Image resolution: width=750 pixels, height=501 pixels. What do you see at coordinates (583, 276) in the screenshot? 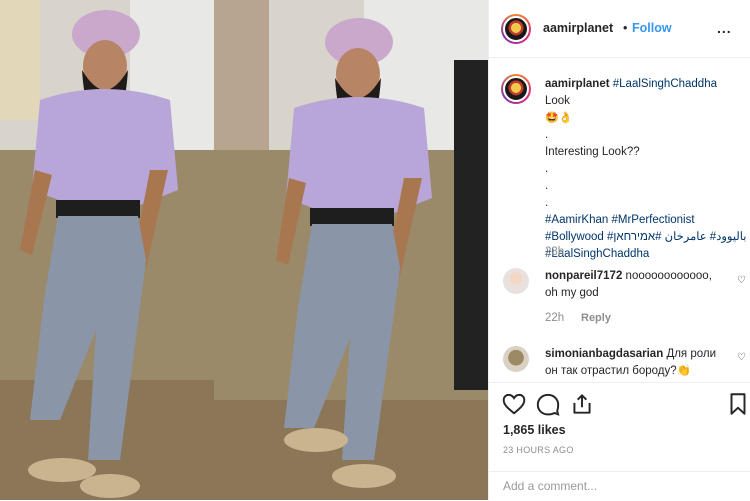
I see `comment-username: nonpareil7172` at bounding box center [583, 276].